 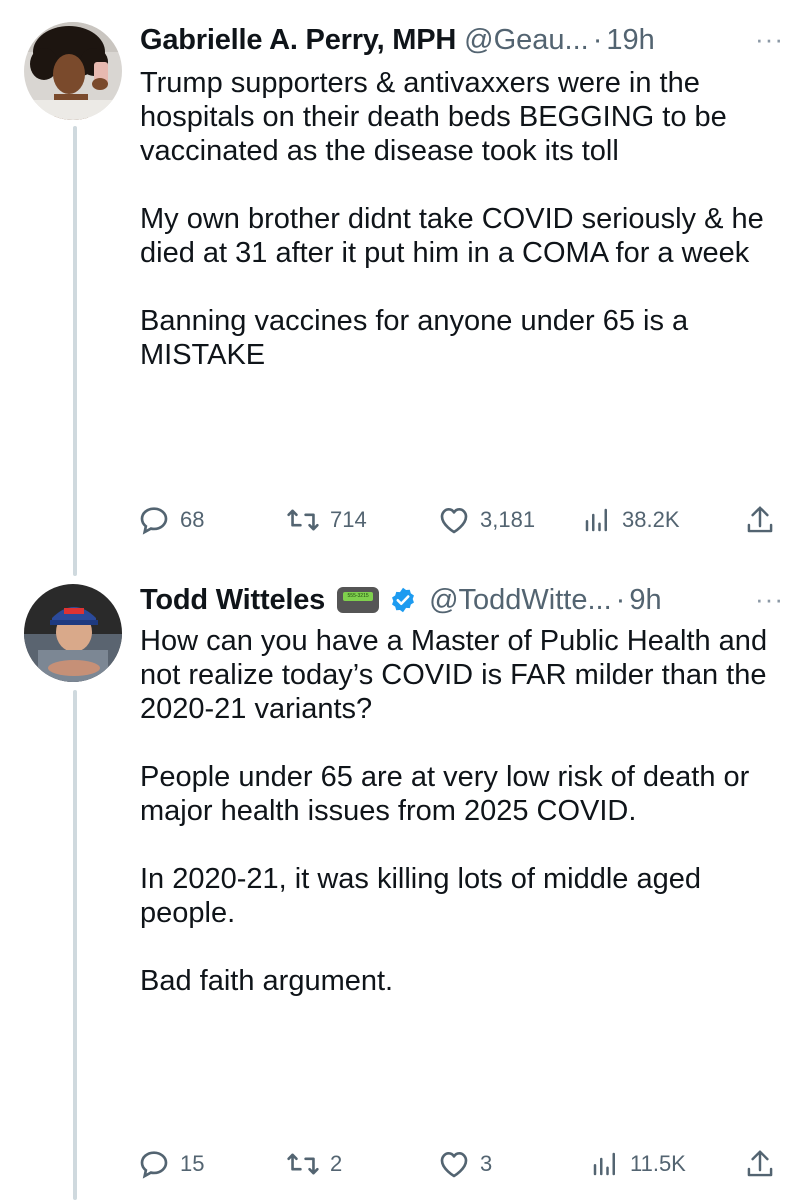 What do you see at coordinates (348, 519) in the screenshot?
I see `retweet-count: 714` at bounding box center [348, 519].